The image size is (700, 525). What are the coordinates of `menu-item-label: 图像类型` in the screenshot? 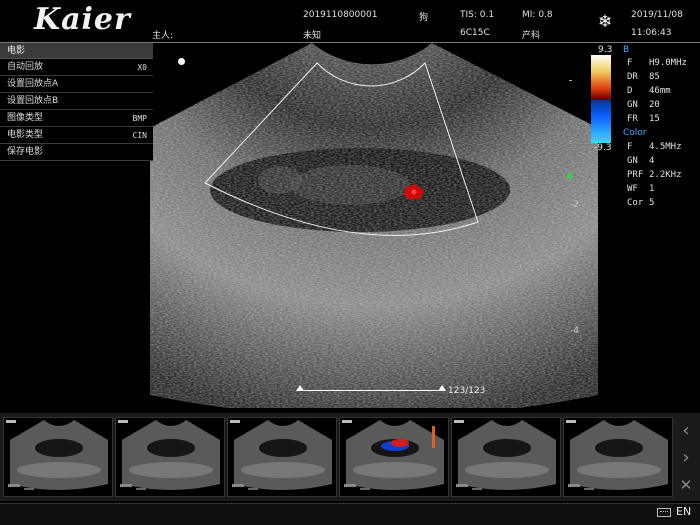 It's located at (25, 118).